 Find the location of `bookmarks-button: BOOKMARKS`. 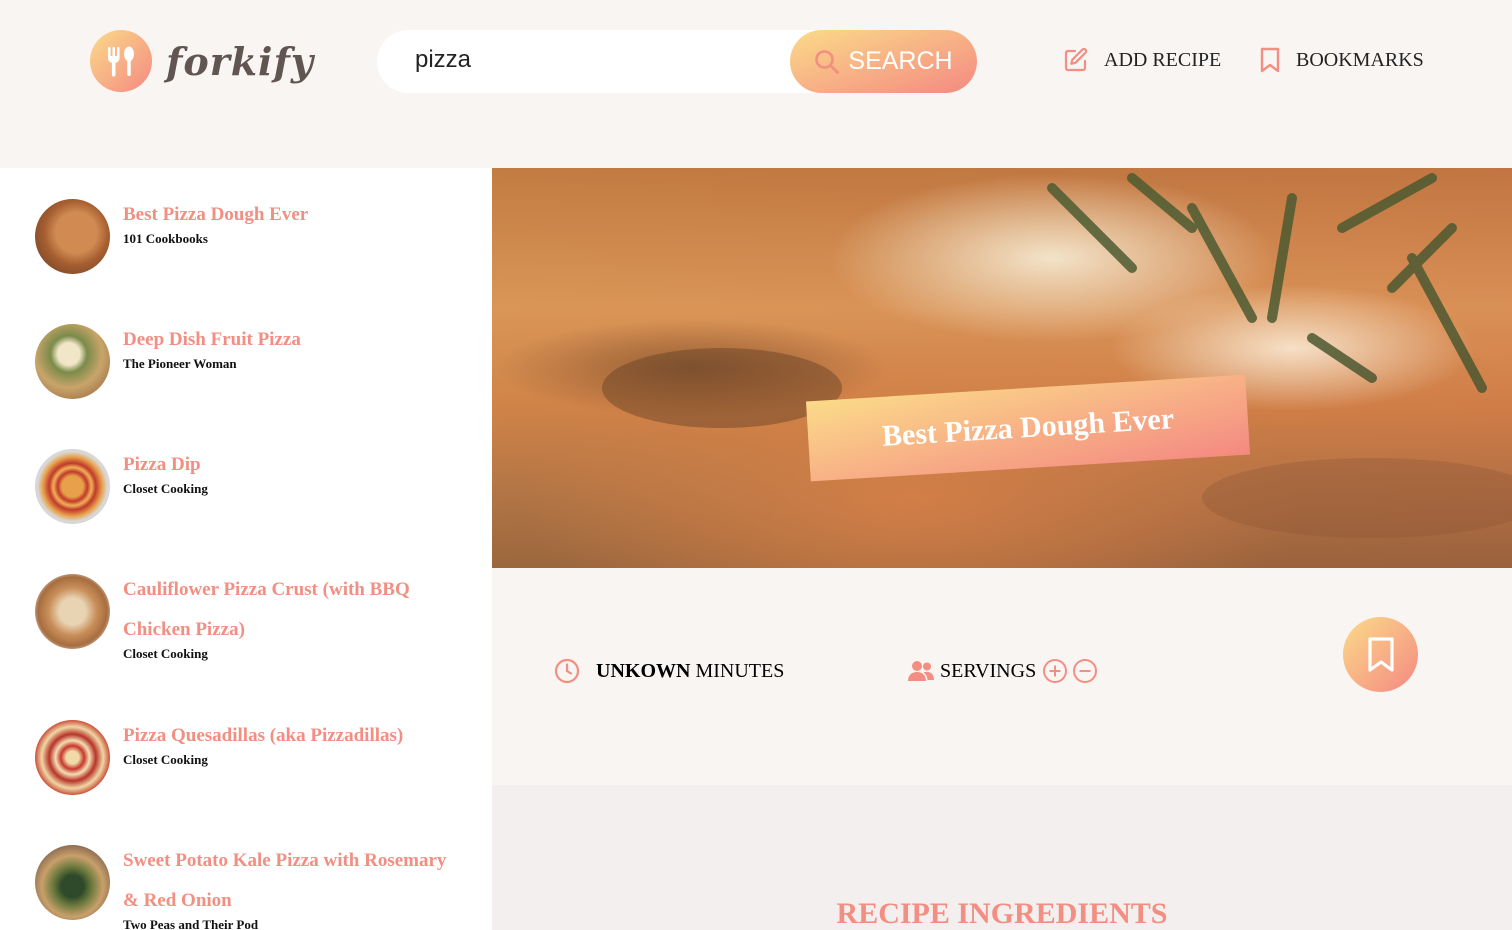

bookmarks-button: BOOKMARKS is located at coordinates (1341, 60).